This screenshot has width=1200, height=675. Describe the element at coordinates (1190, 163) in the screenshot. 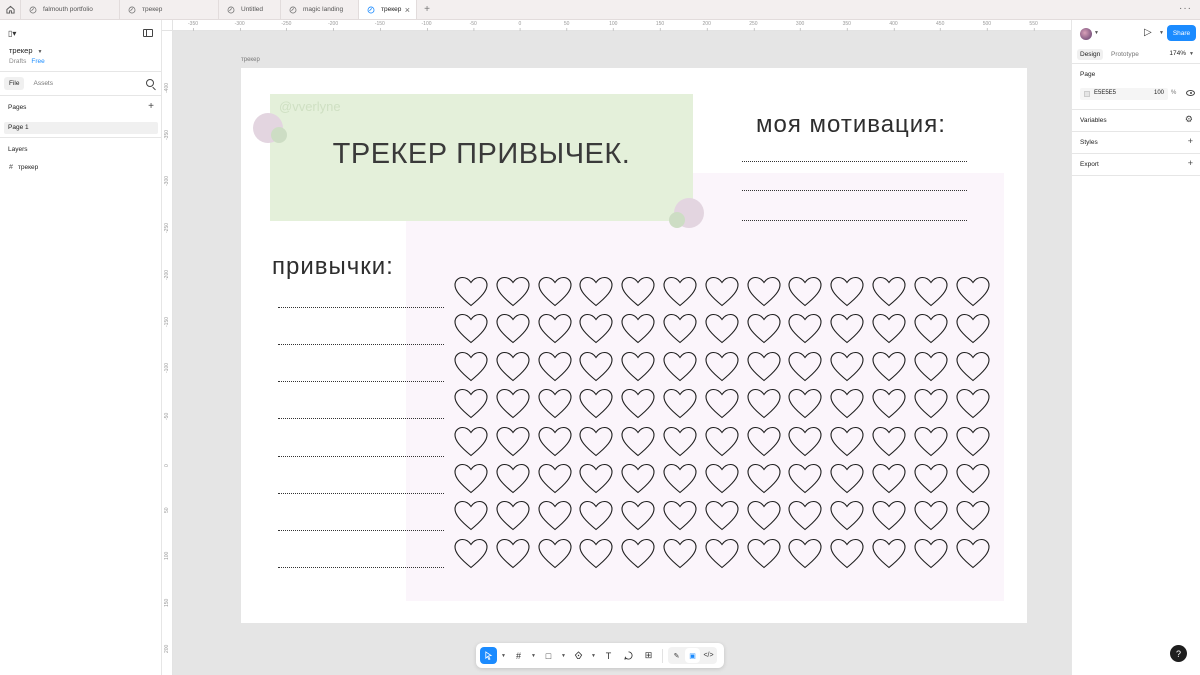

I see `plus-icon: +` at that location.